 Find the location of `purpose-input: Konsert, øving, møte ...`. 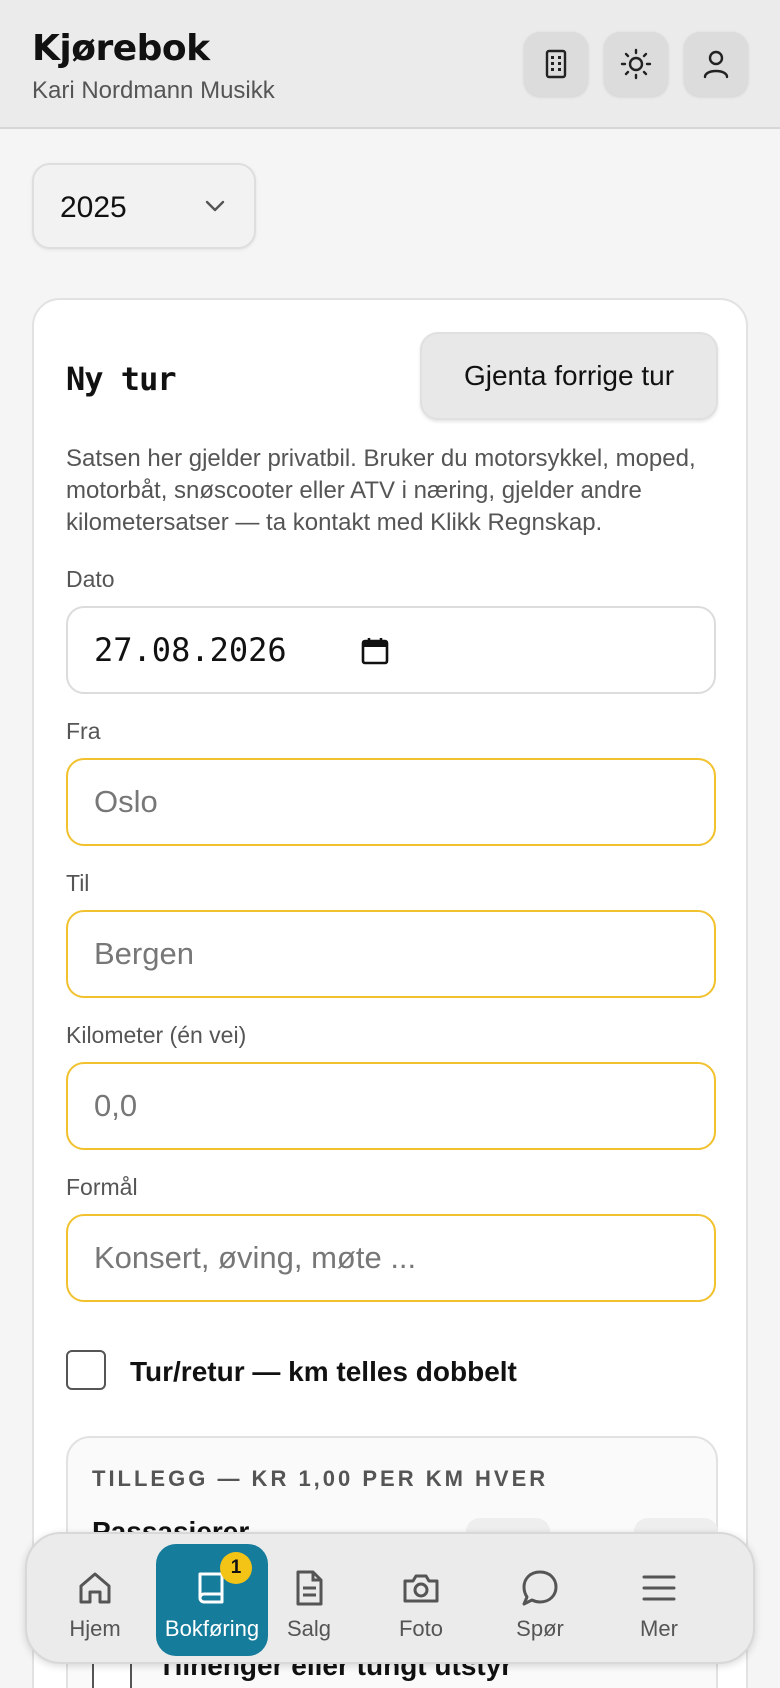

purpose-input: Konsert, øving, møte ... is located at coordinates (391, 1258).